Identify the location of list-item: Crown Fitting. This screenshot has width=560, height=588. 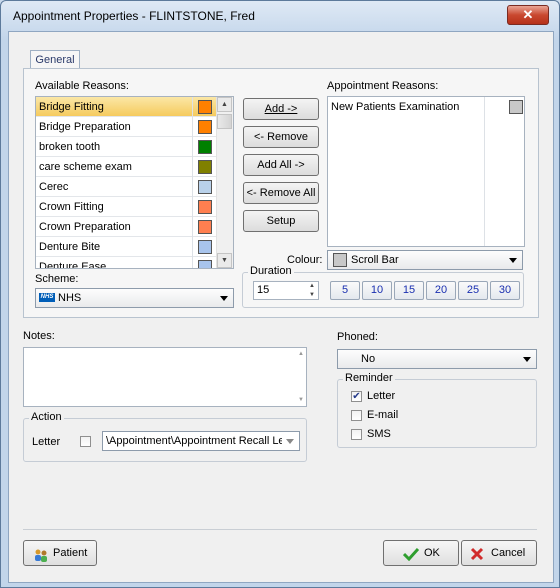
(126, 207).